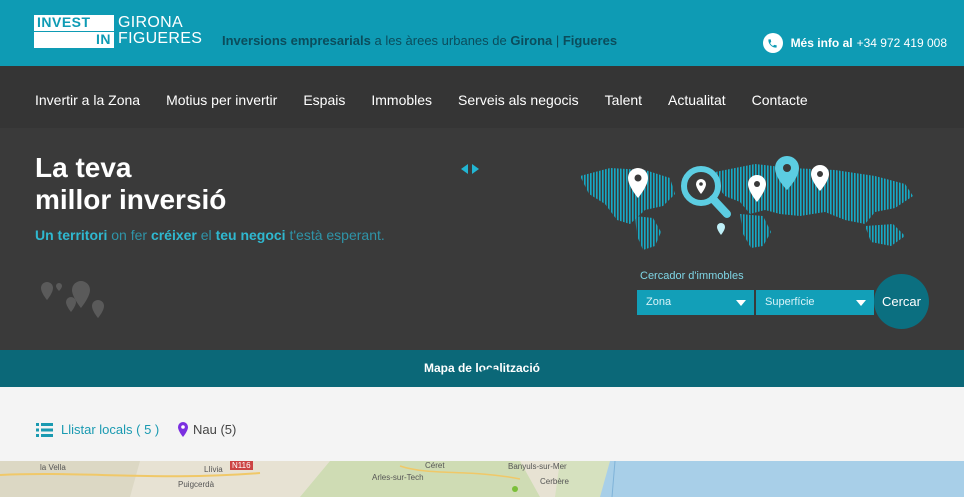 The width and height of the screenshot is (964, 497). I want to click on logo-in: IN, so click(74, 40).